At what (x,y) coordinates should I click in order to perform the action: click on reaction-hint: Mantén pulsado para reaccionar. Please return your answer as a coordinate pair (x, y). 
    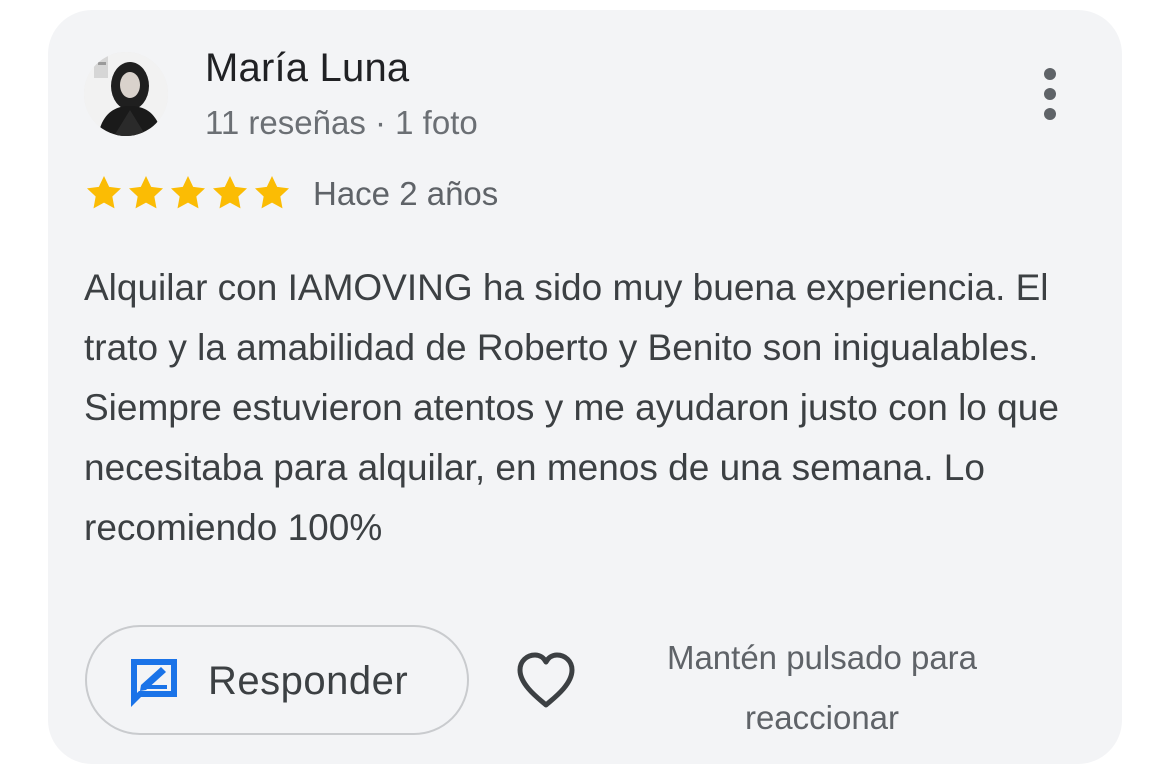
    Looking at the image, I should click on (822, 687).